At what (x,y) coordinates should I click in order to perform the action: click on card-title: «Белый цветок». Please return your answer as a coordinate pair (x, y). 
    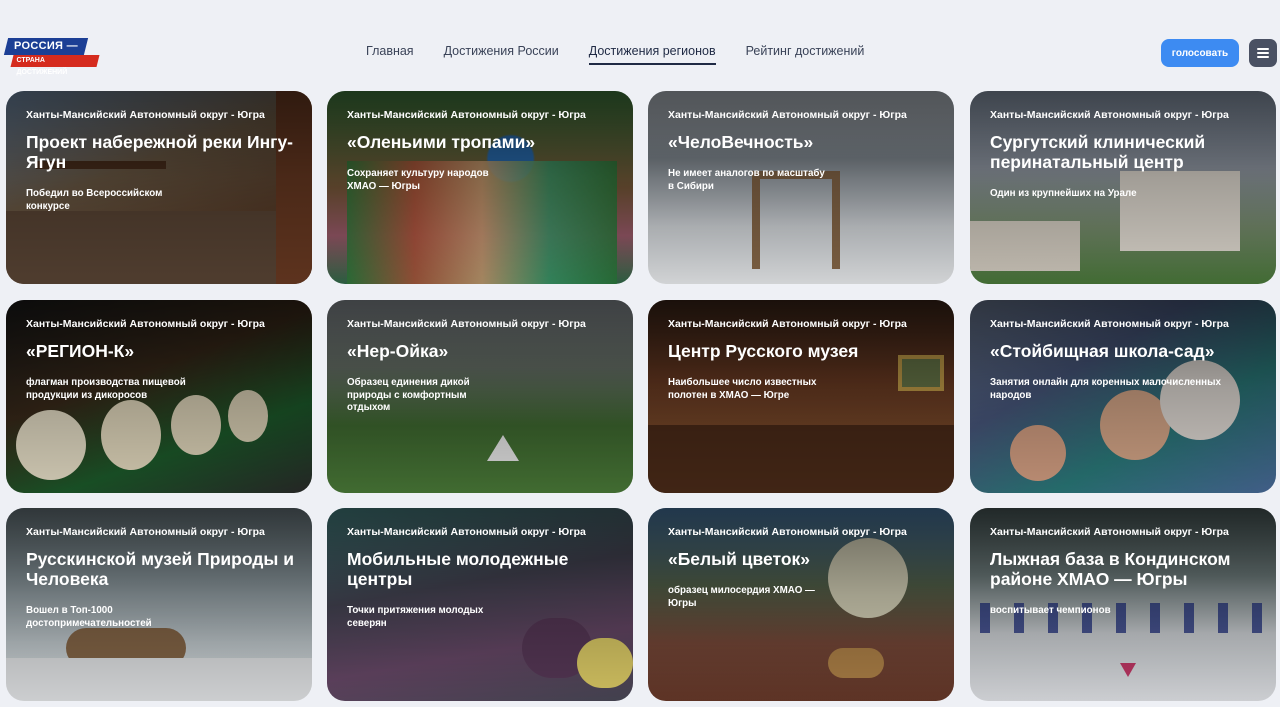
    Looking at the image, I should click on (739, 559).